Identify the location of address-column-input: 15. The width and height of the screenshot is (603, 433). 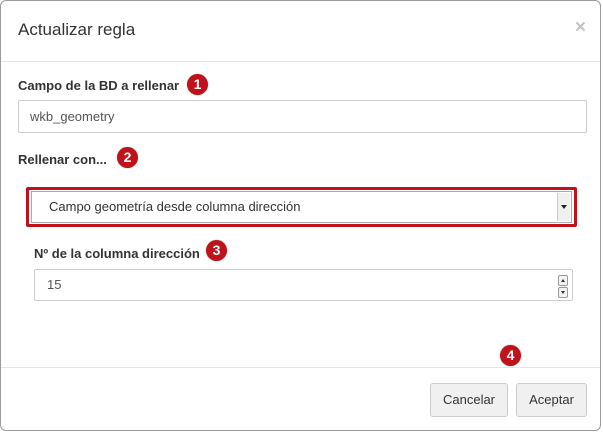
(303, 285).